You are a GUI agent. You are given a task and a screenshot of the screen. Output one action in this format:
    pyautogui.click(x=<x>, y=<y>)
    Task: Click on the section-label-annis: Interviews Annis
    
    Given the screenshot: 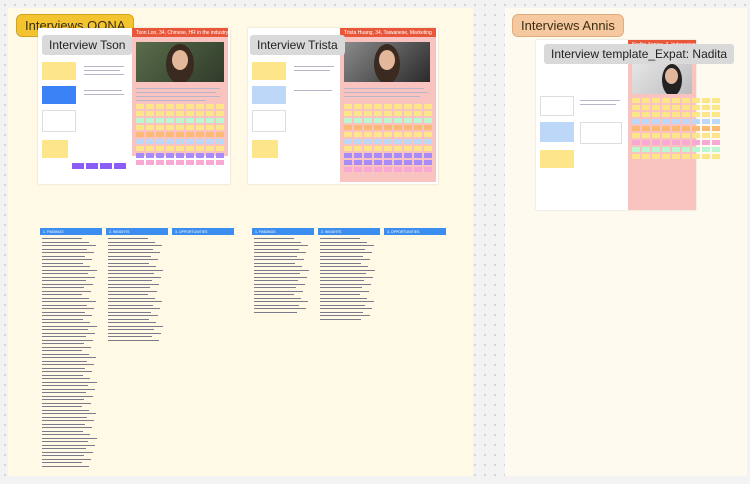 What is the action you would take?
    pyautogui.click(x=568, y=25)
    